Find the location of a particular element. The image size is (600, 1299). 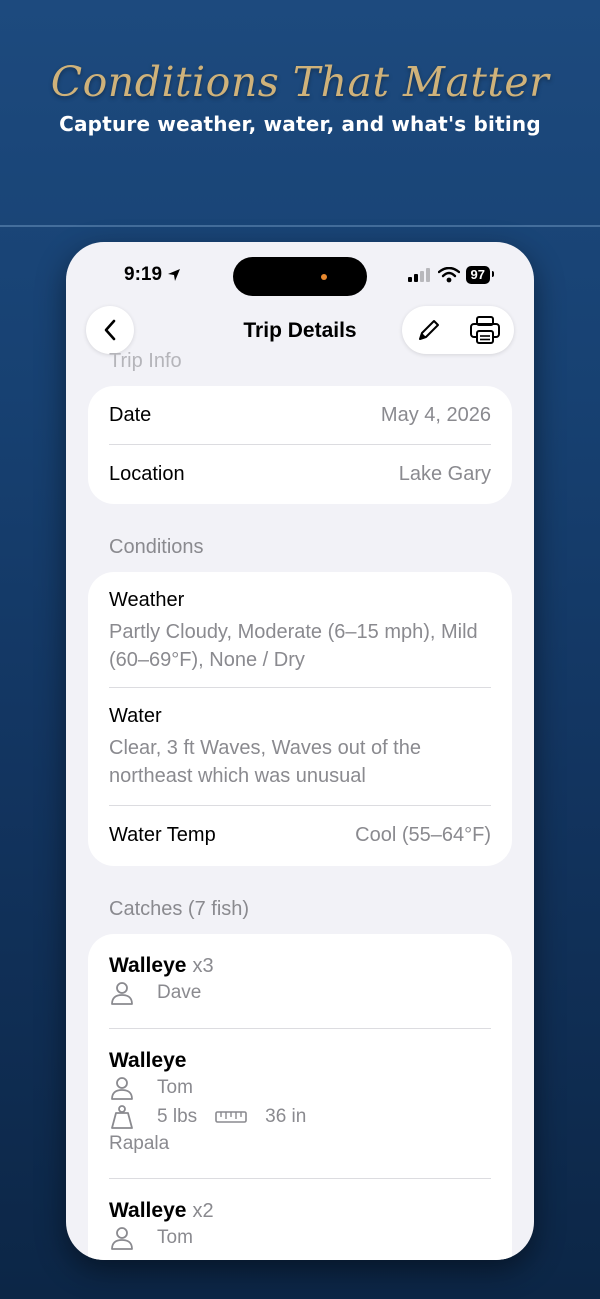

list-item: Walleye x3 Dave is located at coordinates (300, 981).